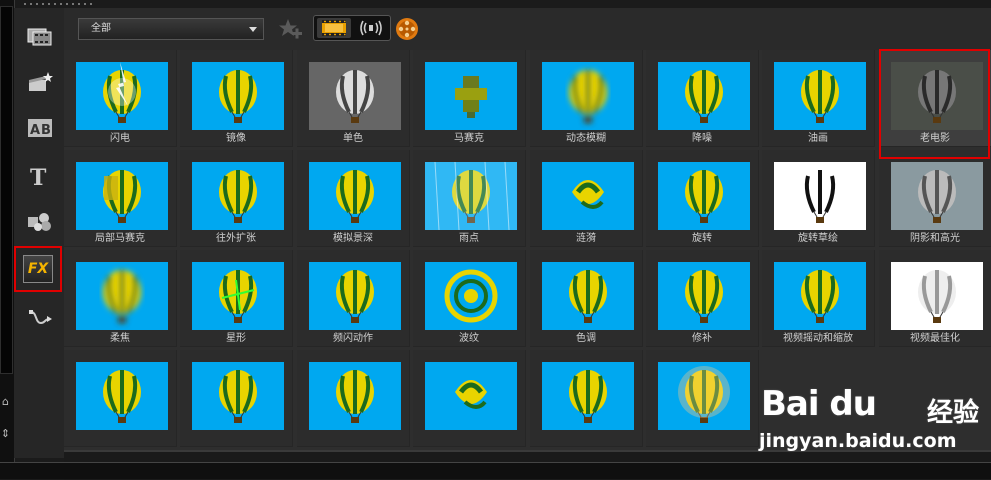 The image size is (991, 480). What do you see at coordinates (120, 198) in the screenshot?
I see `filter-item: 局部马赛克` at bounding box center [120, 198].